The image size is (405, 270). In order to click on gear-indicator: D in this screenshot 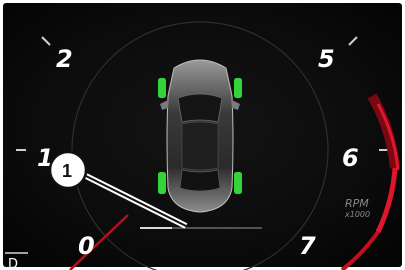, I will do `click(13, 263)`.